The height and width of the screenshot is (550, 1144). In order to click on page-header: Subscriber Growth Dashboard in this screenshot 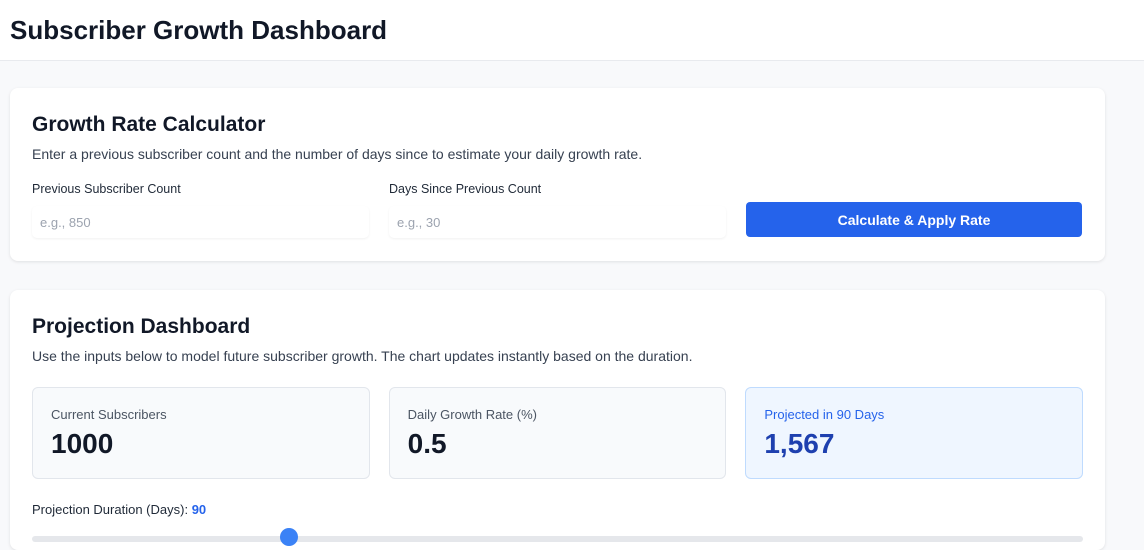, I will do `click(572, 30)`.